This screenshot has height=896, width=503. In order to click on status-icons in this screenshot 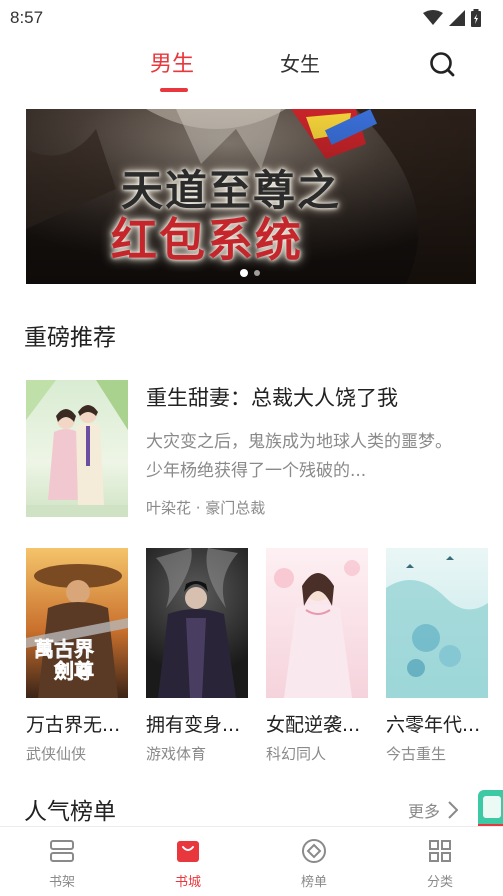, I will do `click(452, 18)`.